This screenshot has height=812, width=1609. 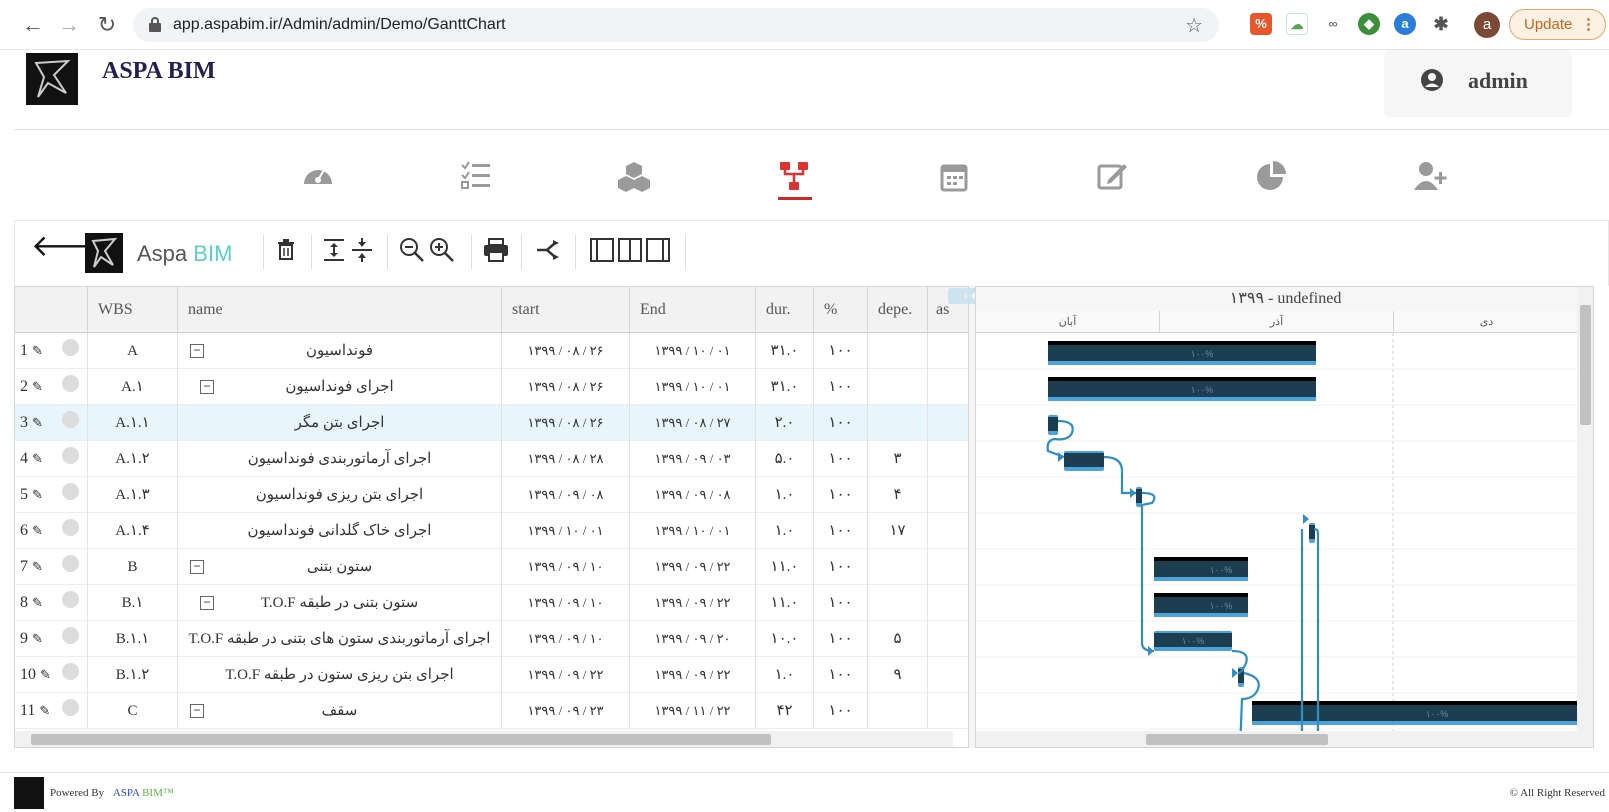 What do you see at coordinates (339, 531) in the screenshot?
I see `name-cell: اجرای خاک گلدانی فونداسیون` at bounding box center [339, 531].